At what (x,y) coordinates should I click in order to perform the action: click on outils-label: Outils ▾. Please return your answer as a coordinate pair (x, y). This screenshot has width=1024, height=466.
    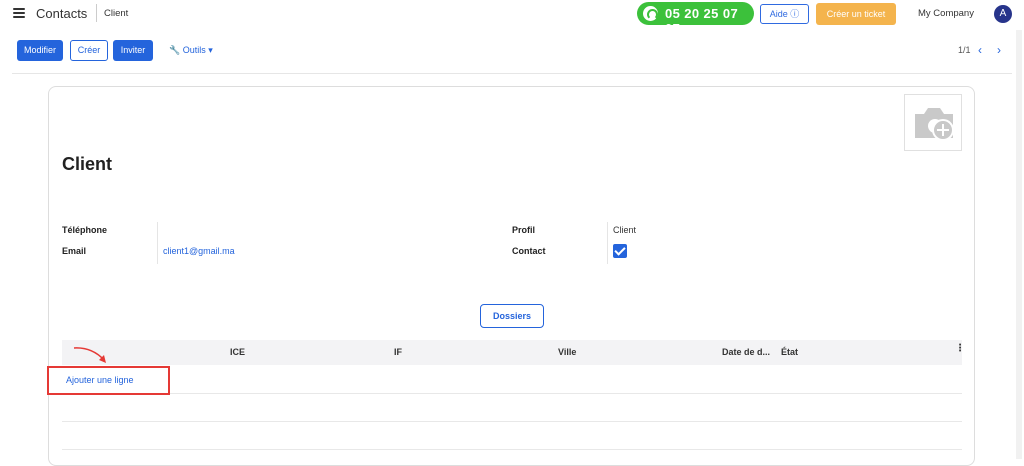
    Looking at the image, I should click on (197, 50).